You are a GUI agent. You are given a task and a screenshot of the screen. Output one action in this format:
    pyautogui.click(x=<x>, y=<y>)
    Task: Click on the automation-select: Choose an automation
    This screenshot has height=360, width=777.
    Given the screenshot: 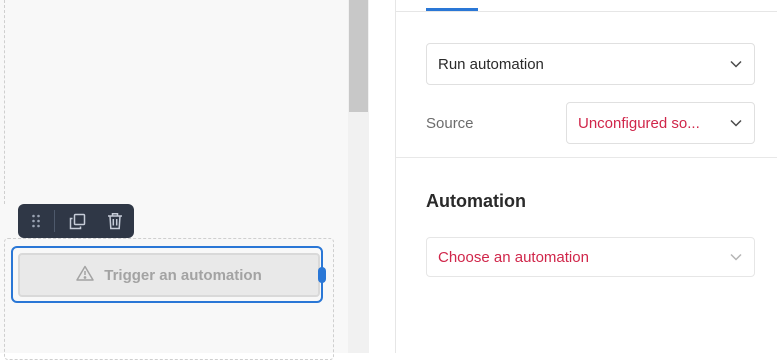 What is the action you would take?
    pyautogui.click(x=590, y=257)
    